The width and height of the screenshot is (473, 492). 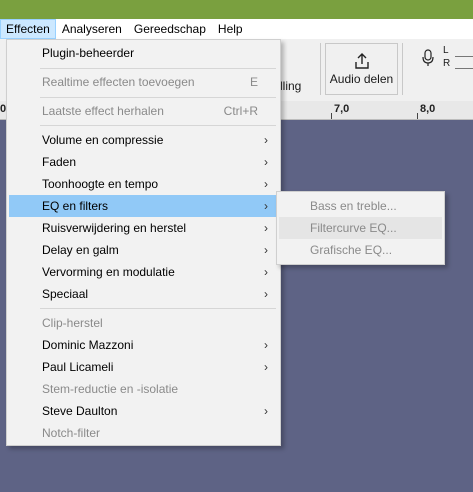 I want to click on menu-item-label: EQ en filters, so click(x=75, y=206).